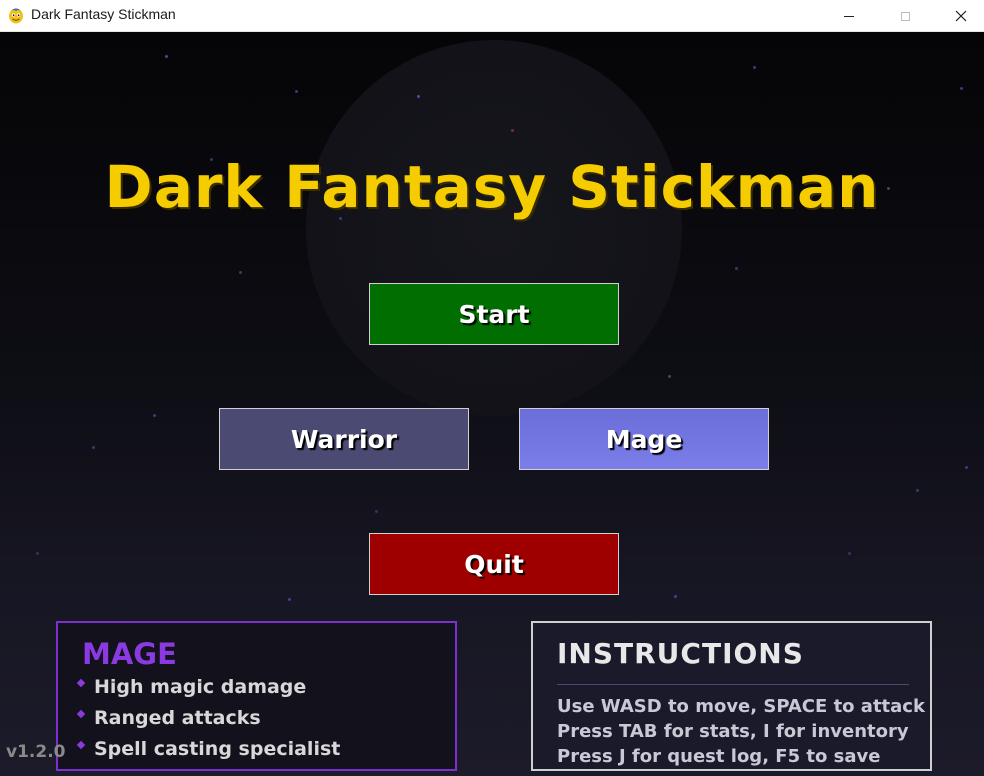 This screenshot has width=984, height=776. I want to click on mage-button: Mage, so click(644, 439).